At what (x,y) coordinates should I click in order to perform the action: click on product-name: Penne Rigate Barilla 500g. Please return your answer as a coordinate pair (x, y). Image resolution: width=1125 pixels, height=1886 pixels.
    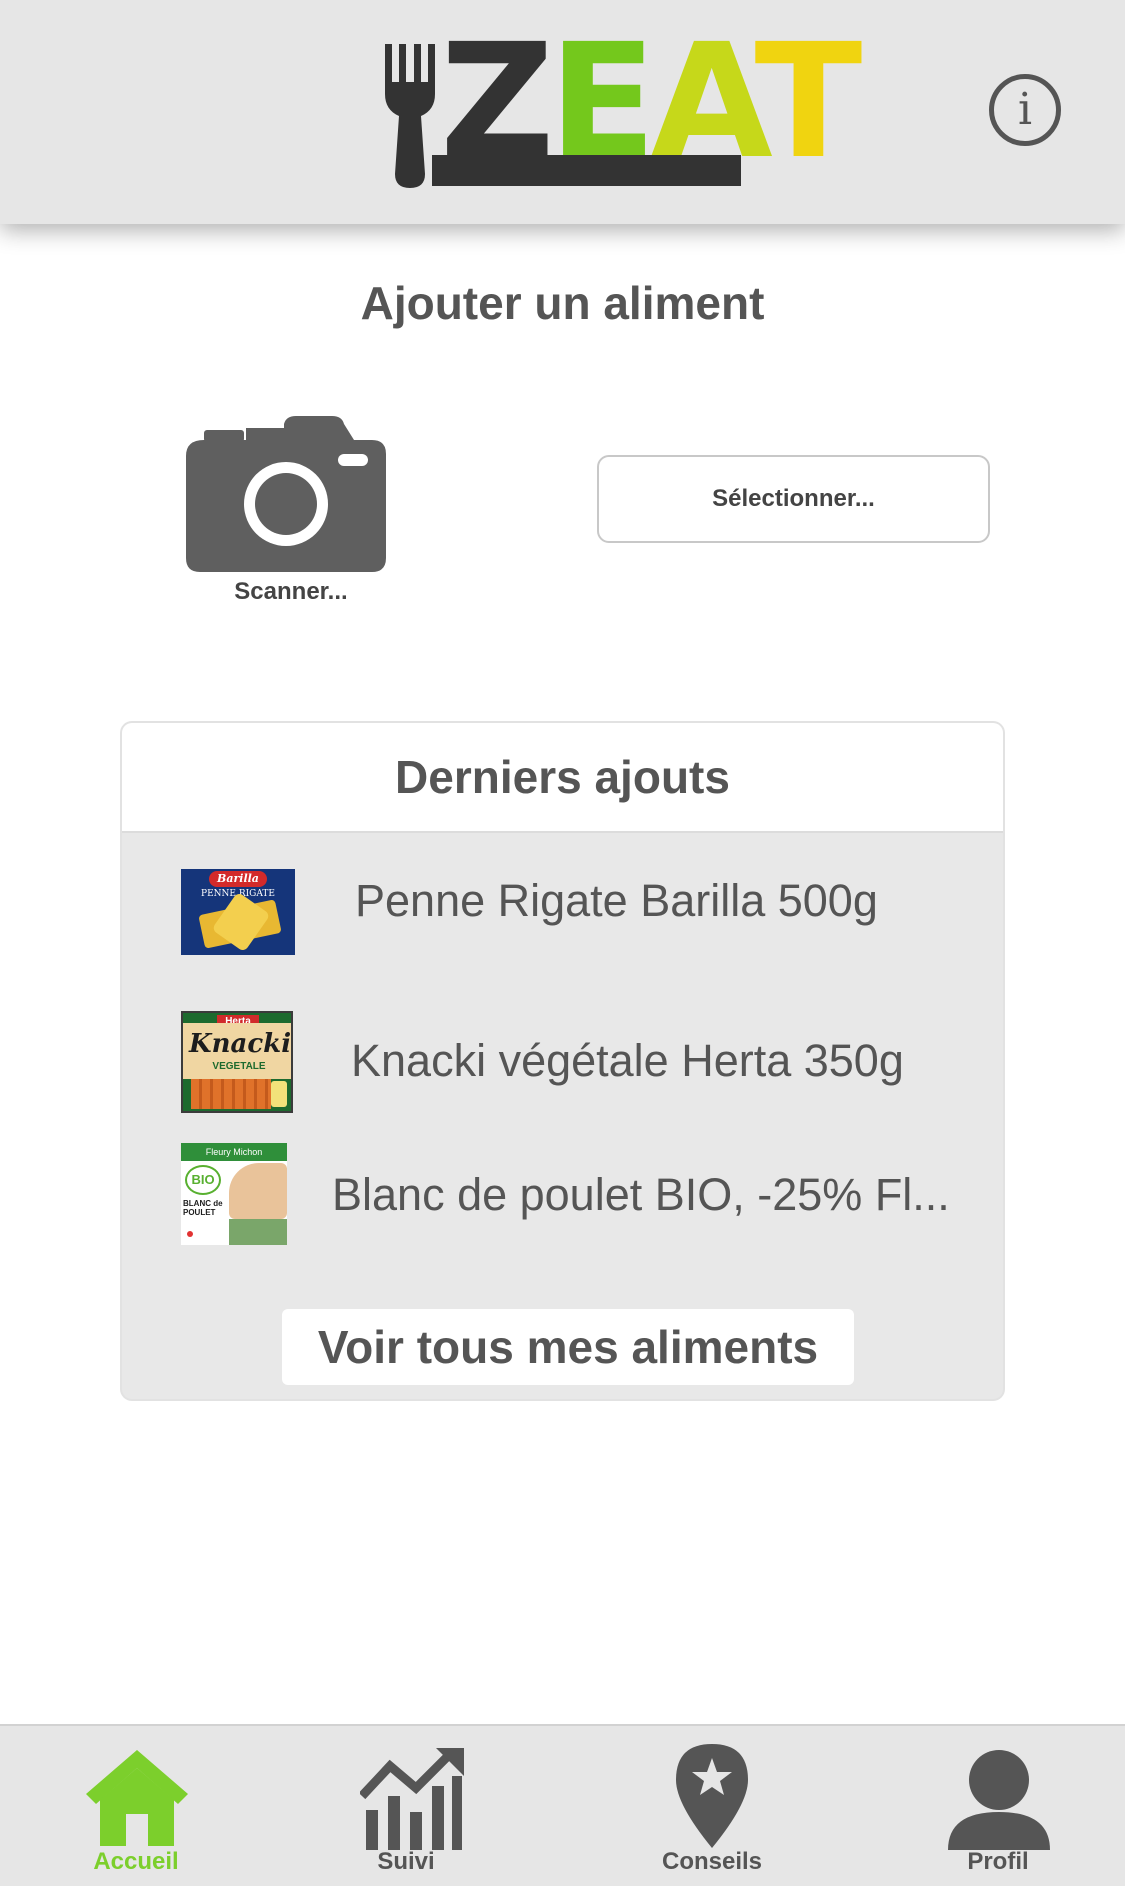
    Looking at the image, I should click on (616, 900).